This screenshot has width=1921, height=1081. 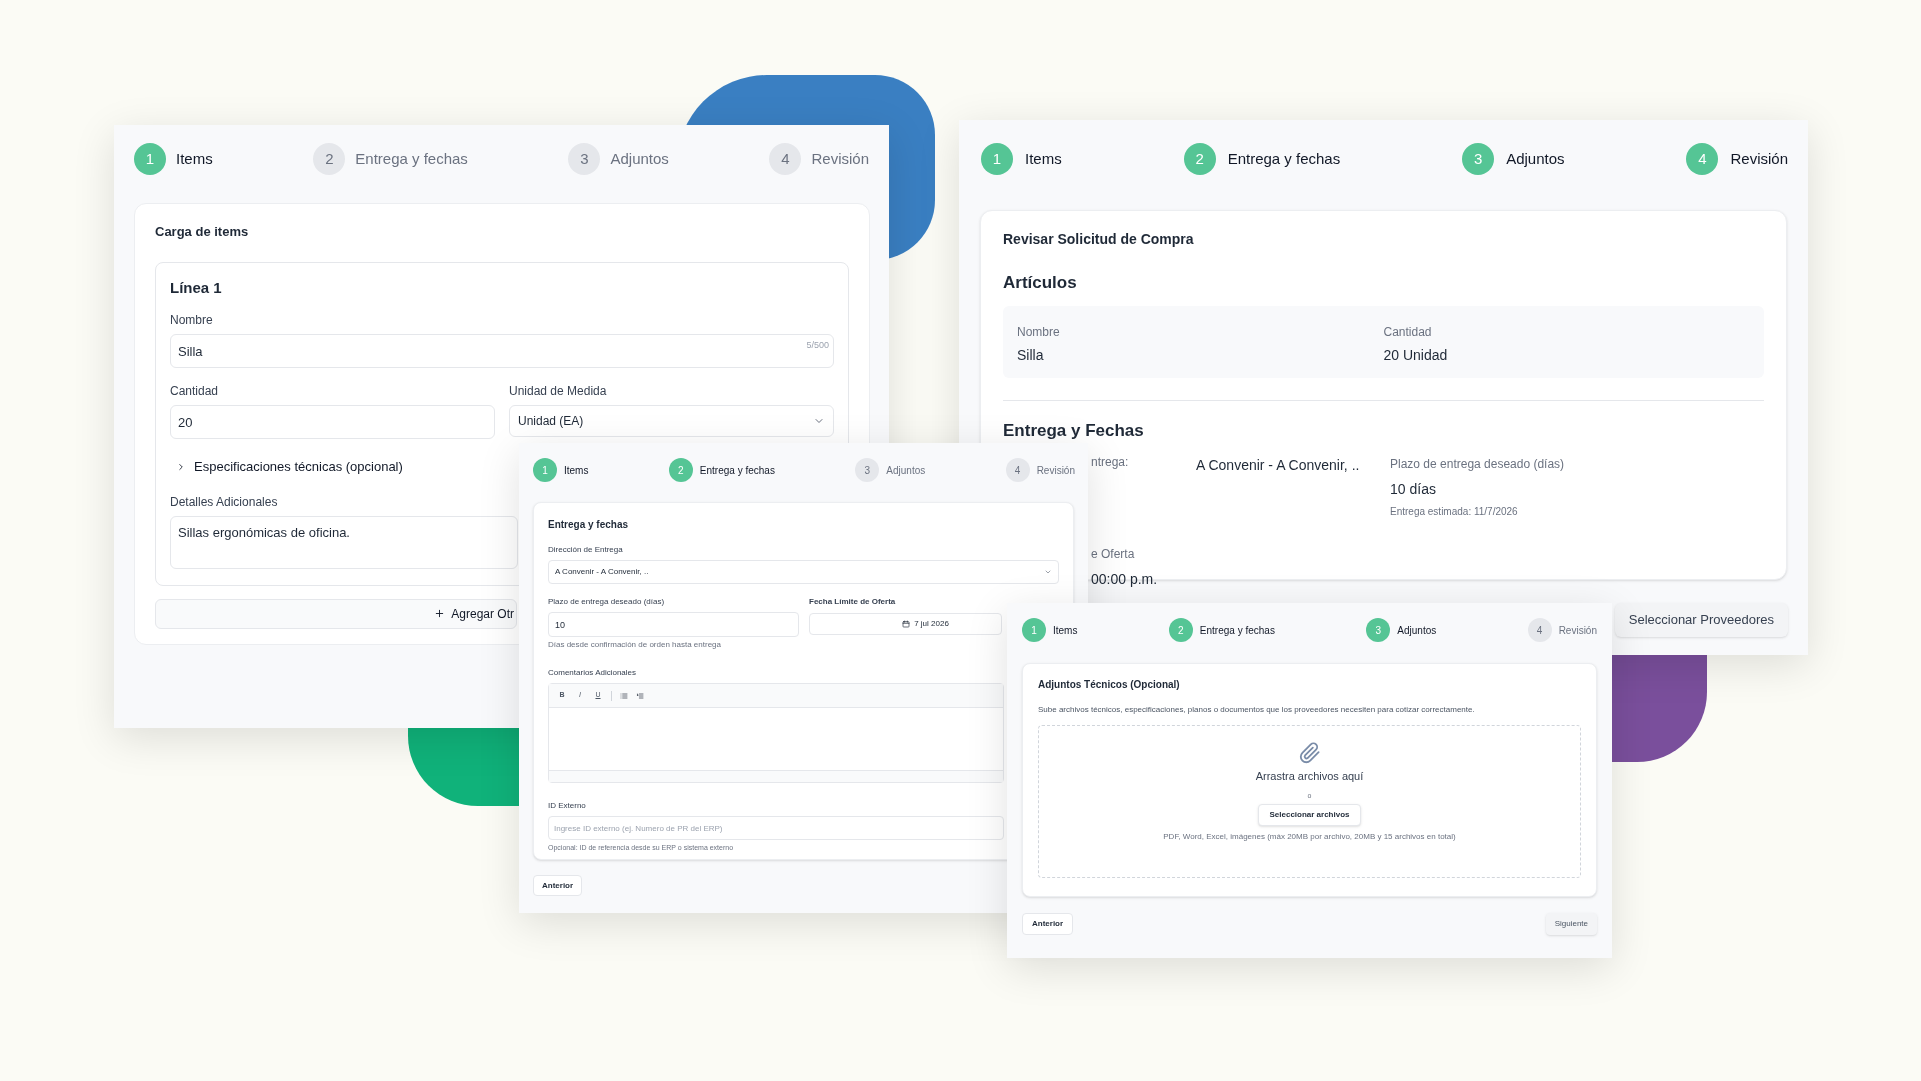 I want to click on line-title: Línea 1, so click(x=196, y=287).